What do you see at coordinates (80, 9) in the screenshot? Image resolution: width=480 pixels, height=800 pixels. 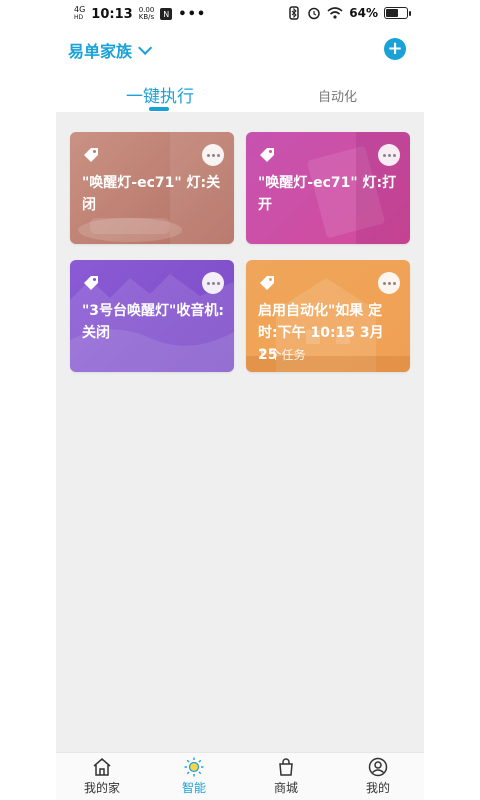 I see `network-label: 4G` at bounding box center [80, 9].